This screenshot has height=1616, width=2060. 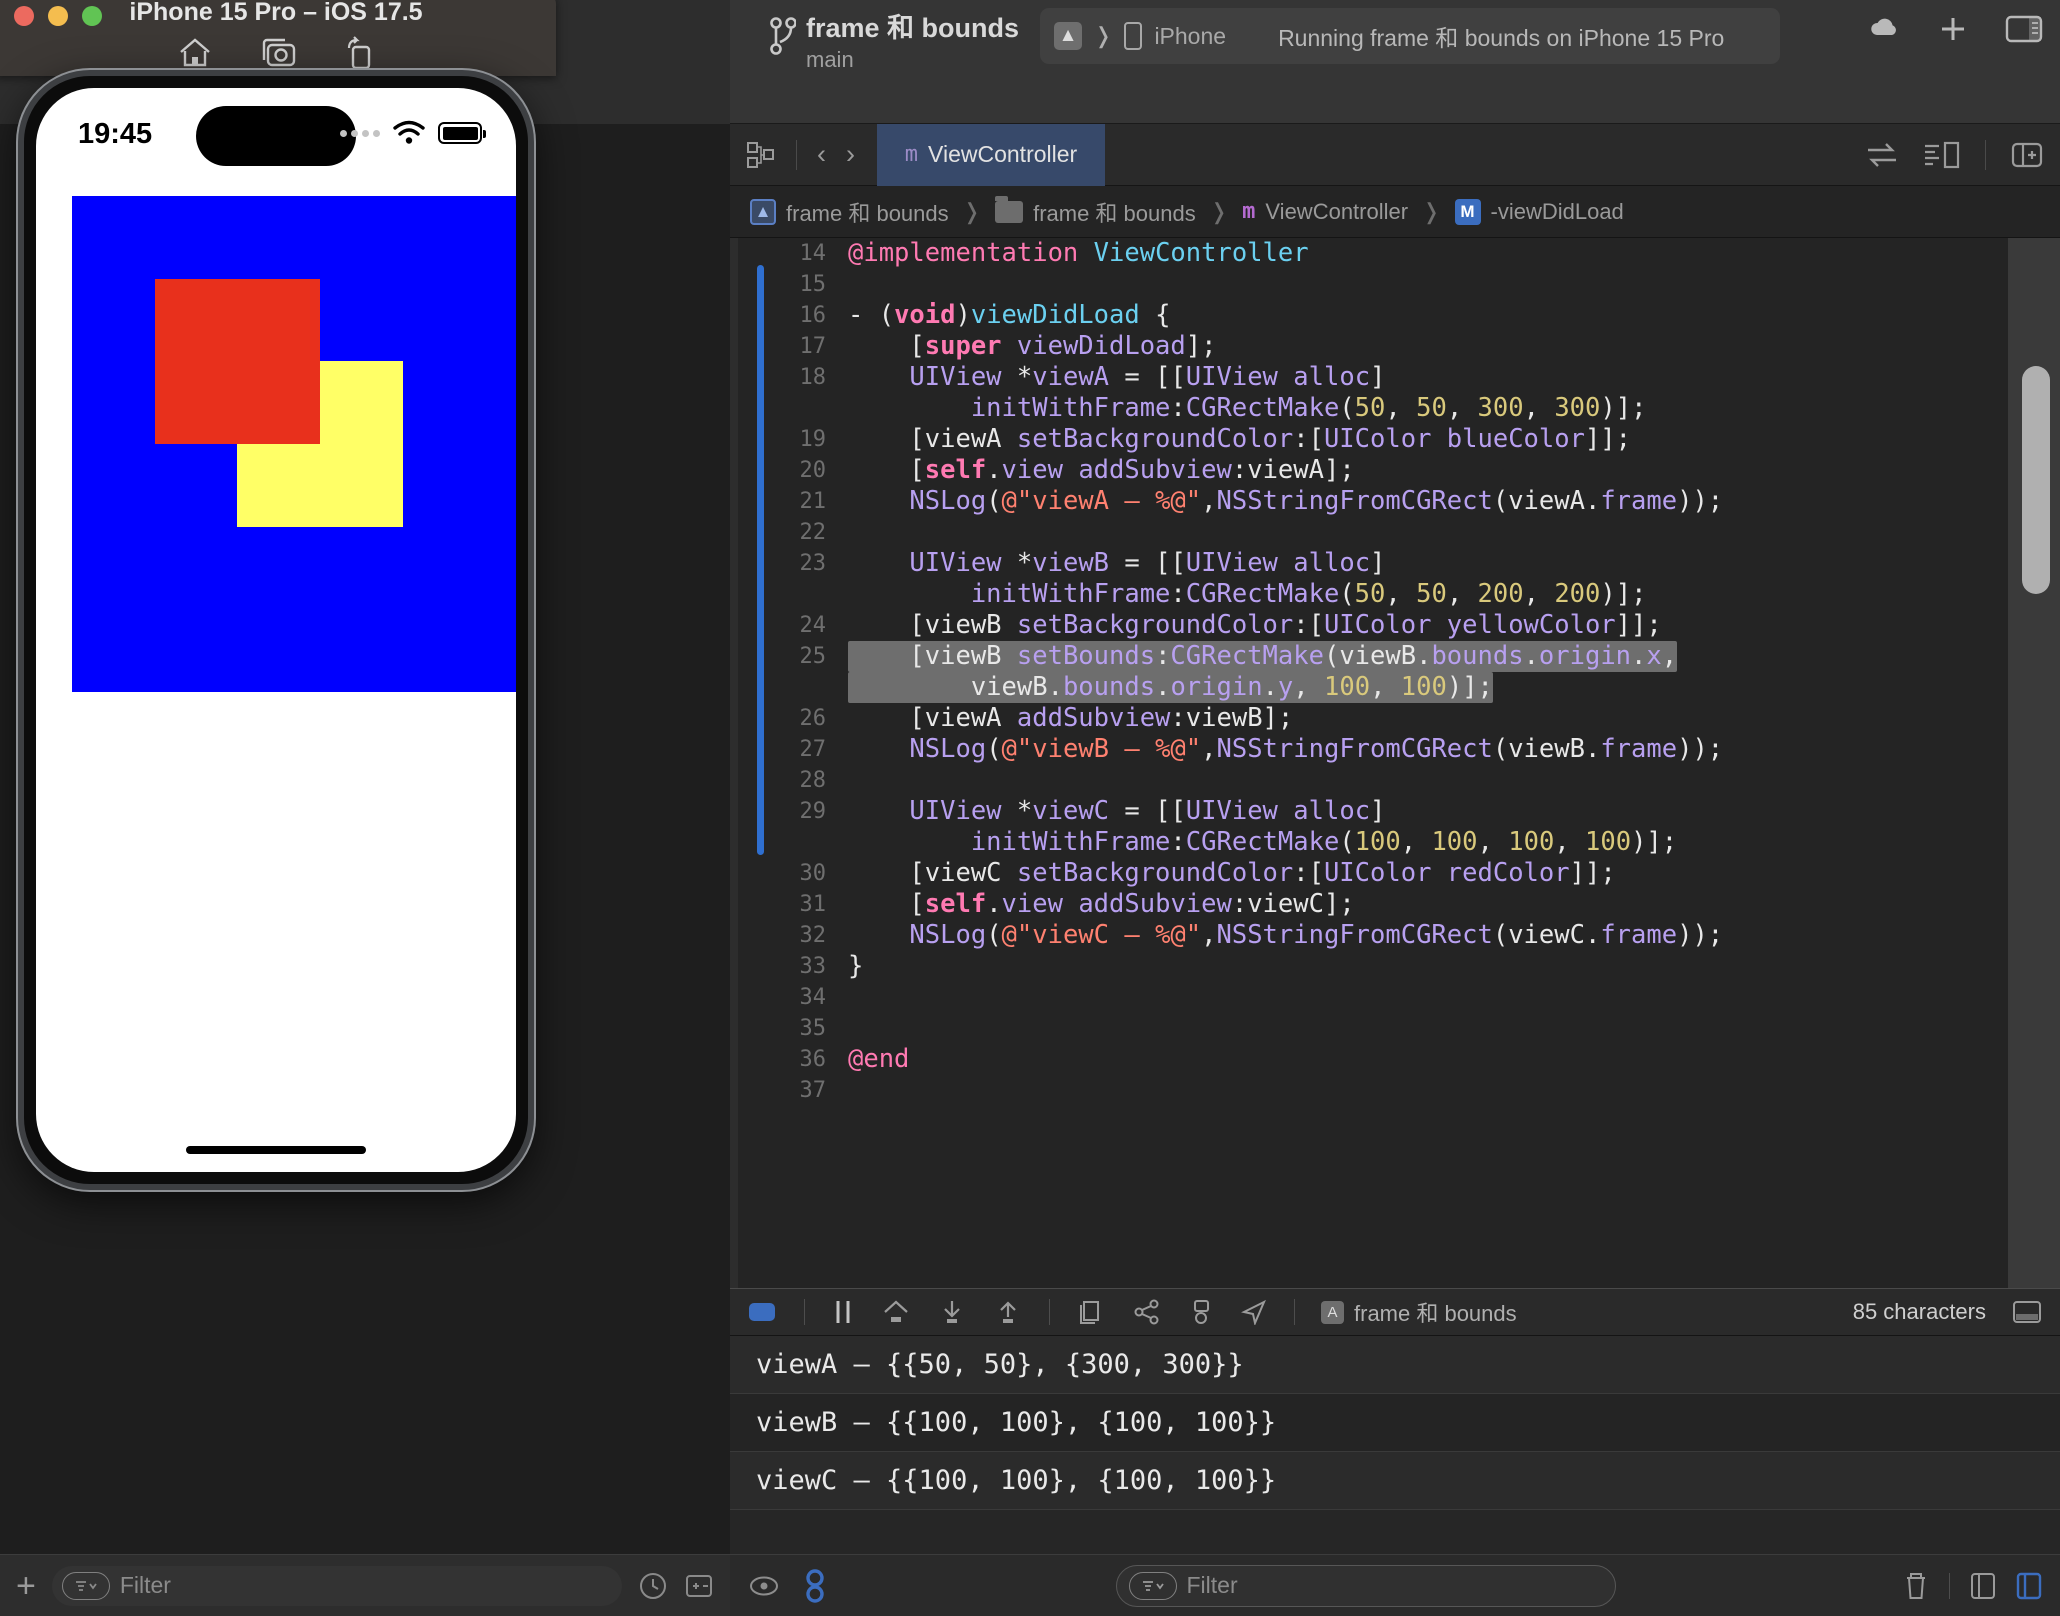 I want to click on cloud-icon, so click(x=1885, y=29).